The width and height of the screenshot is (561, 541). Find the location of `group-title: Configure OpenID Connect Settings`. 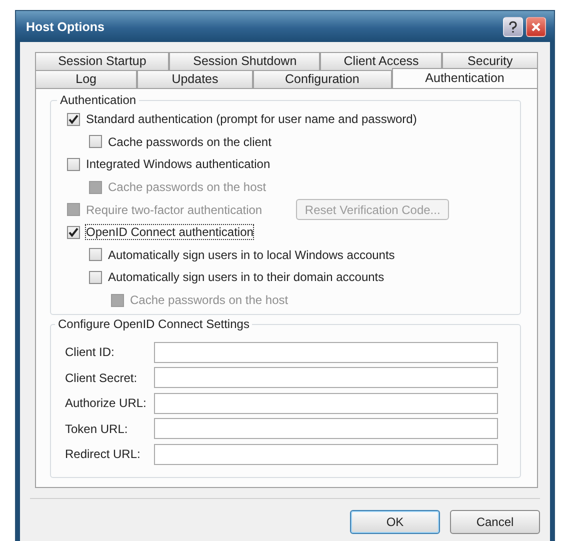

group-title: Configure OpenID Connect Settings is located at coordinates (153, 324).